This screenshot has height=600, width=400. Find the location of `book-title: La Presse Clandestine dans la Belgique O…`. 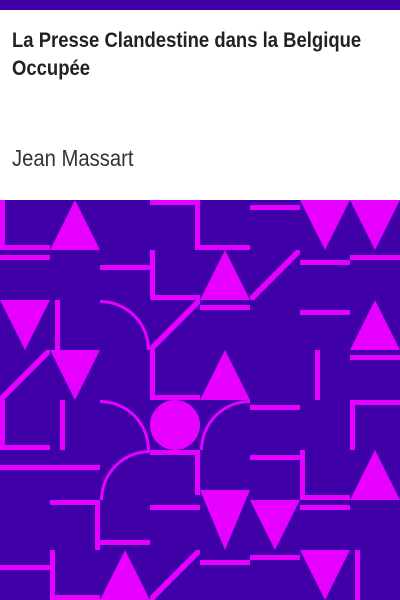

book-title: La Presse Clandestine dans la Belgique O… is located at coordinates (187, 54).